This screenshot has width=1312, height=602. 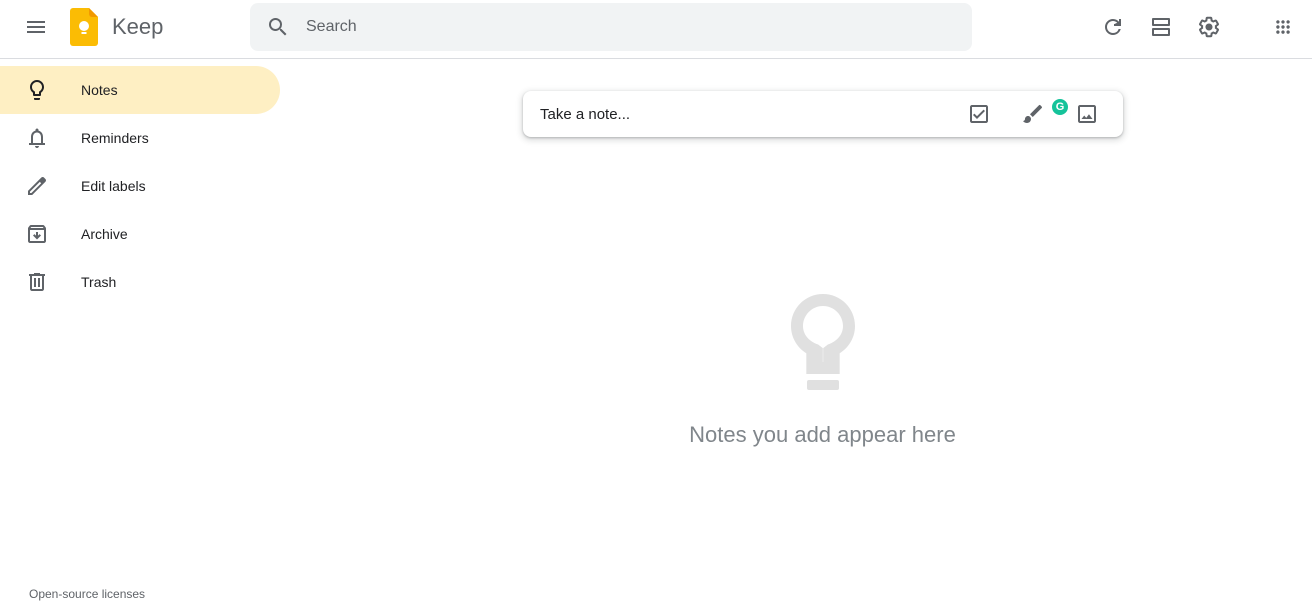 What do you see at coordinates (99, 282) in the screenshot?
I see `sidebar-item-label: Trash` at bounding box center [99, 282].